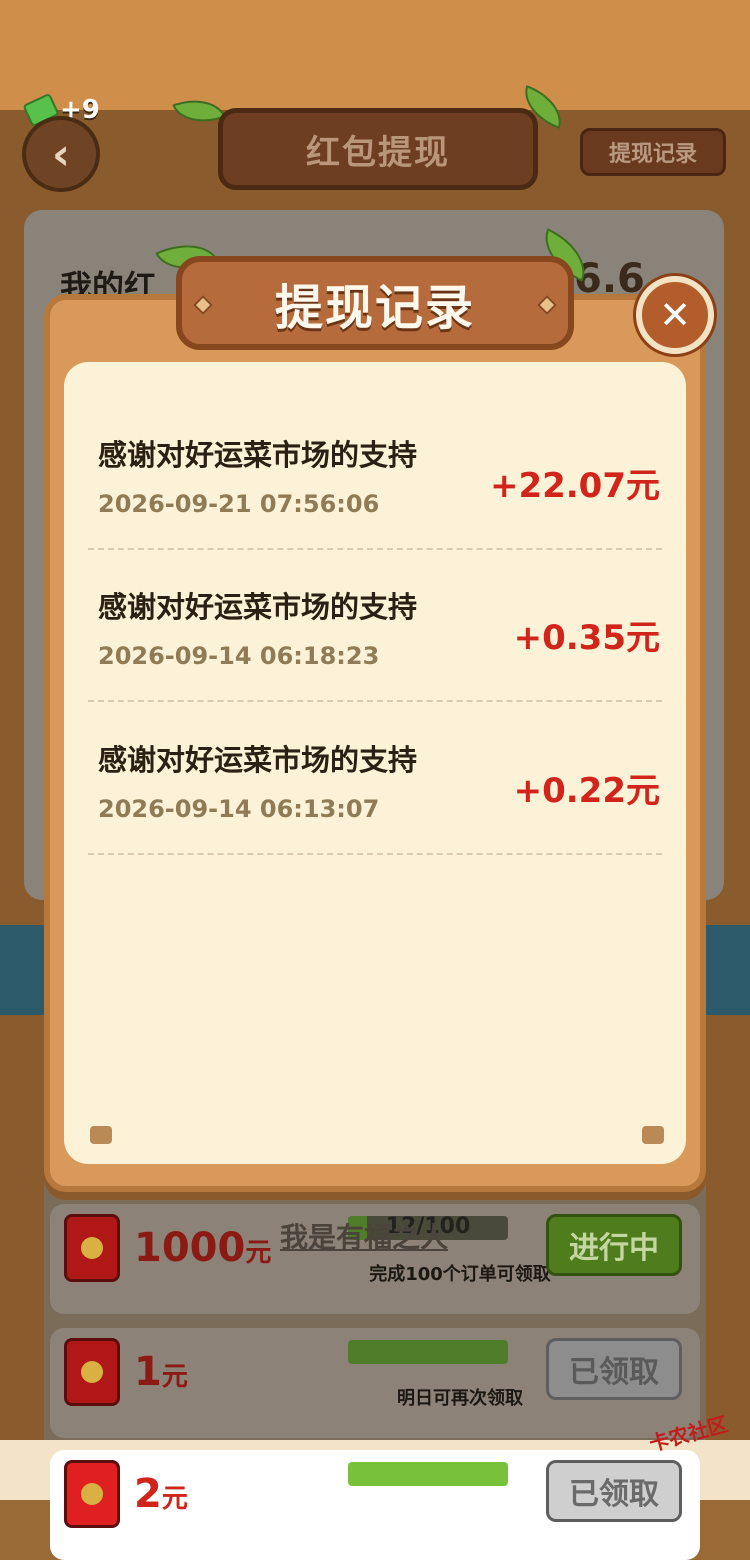 The height and width of the screenshot is (1560, 750). Describe the element at coordinates (239, 809) in the screenshot. I see `record-time: 2026-09-14 06:13:07` at that location.